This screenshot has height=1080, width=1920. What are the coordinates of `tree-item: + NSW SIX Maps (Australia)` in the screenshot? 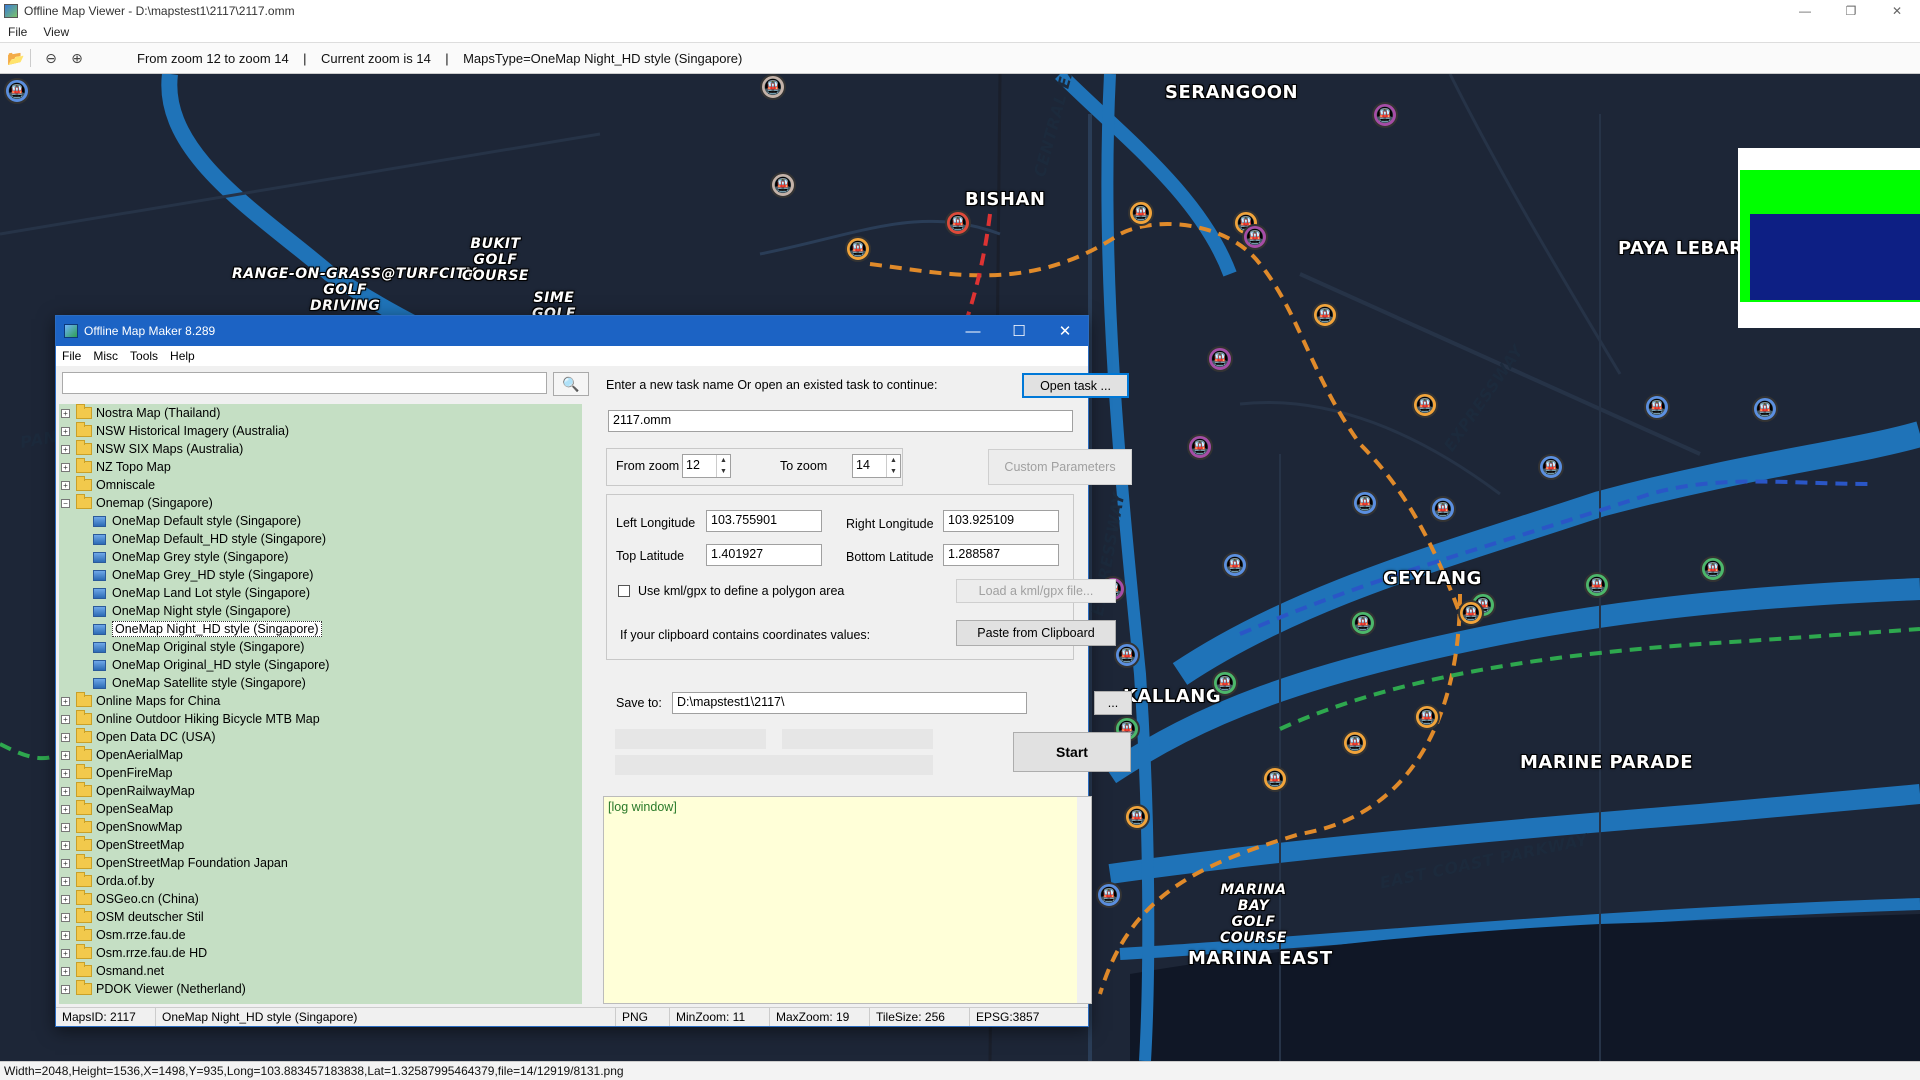 It's located at (320, 449).